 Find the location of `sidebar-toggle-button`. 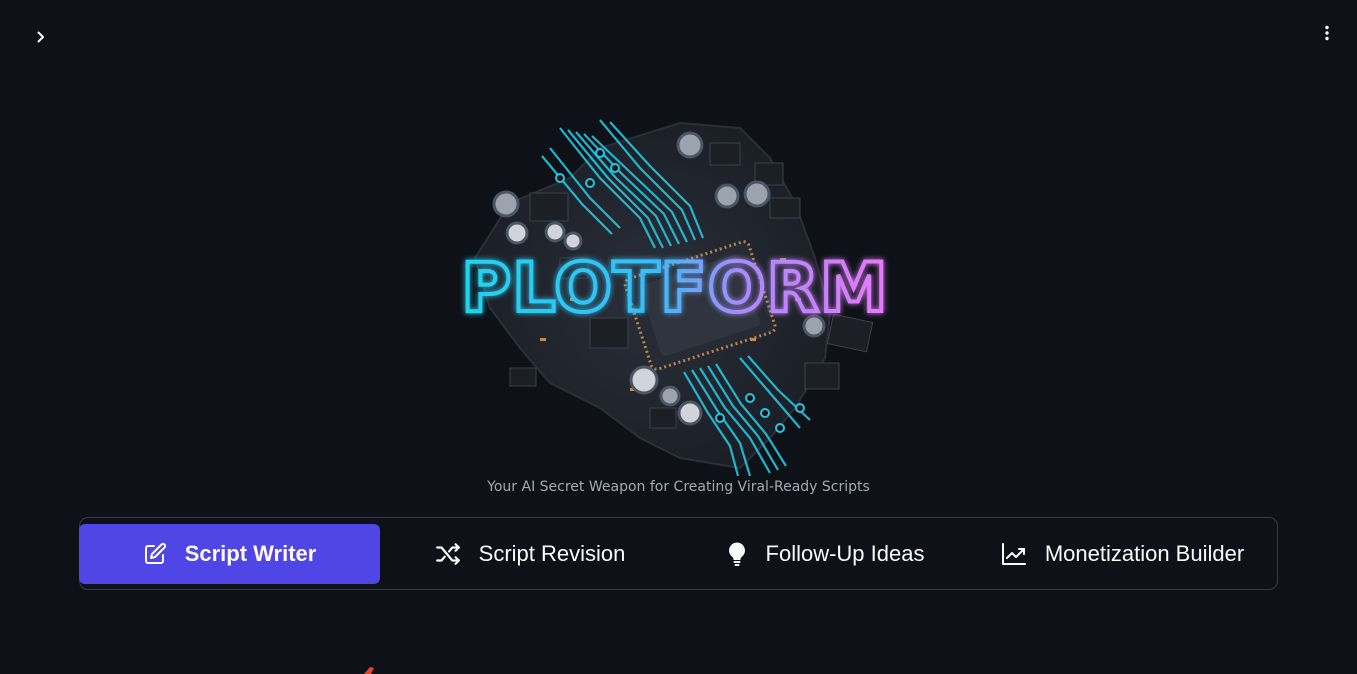

sidebar-toggle-button is located at coordinates (41, 37).